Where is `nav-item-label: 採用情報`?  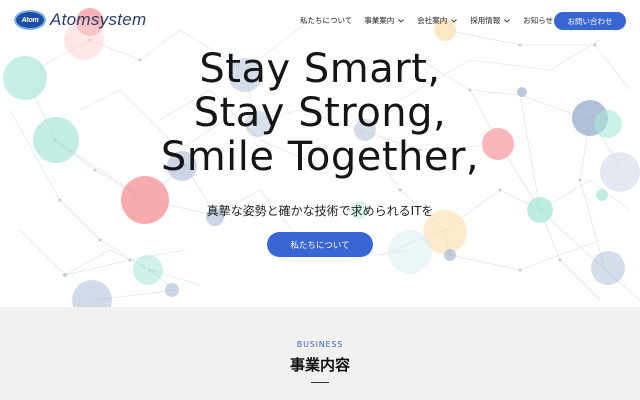
nav-item-label: 採用情報 is located at coordinates (485, 20).